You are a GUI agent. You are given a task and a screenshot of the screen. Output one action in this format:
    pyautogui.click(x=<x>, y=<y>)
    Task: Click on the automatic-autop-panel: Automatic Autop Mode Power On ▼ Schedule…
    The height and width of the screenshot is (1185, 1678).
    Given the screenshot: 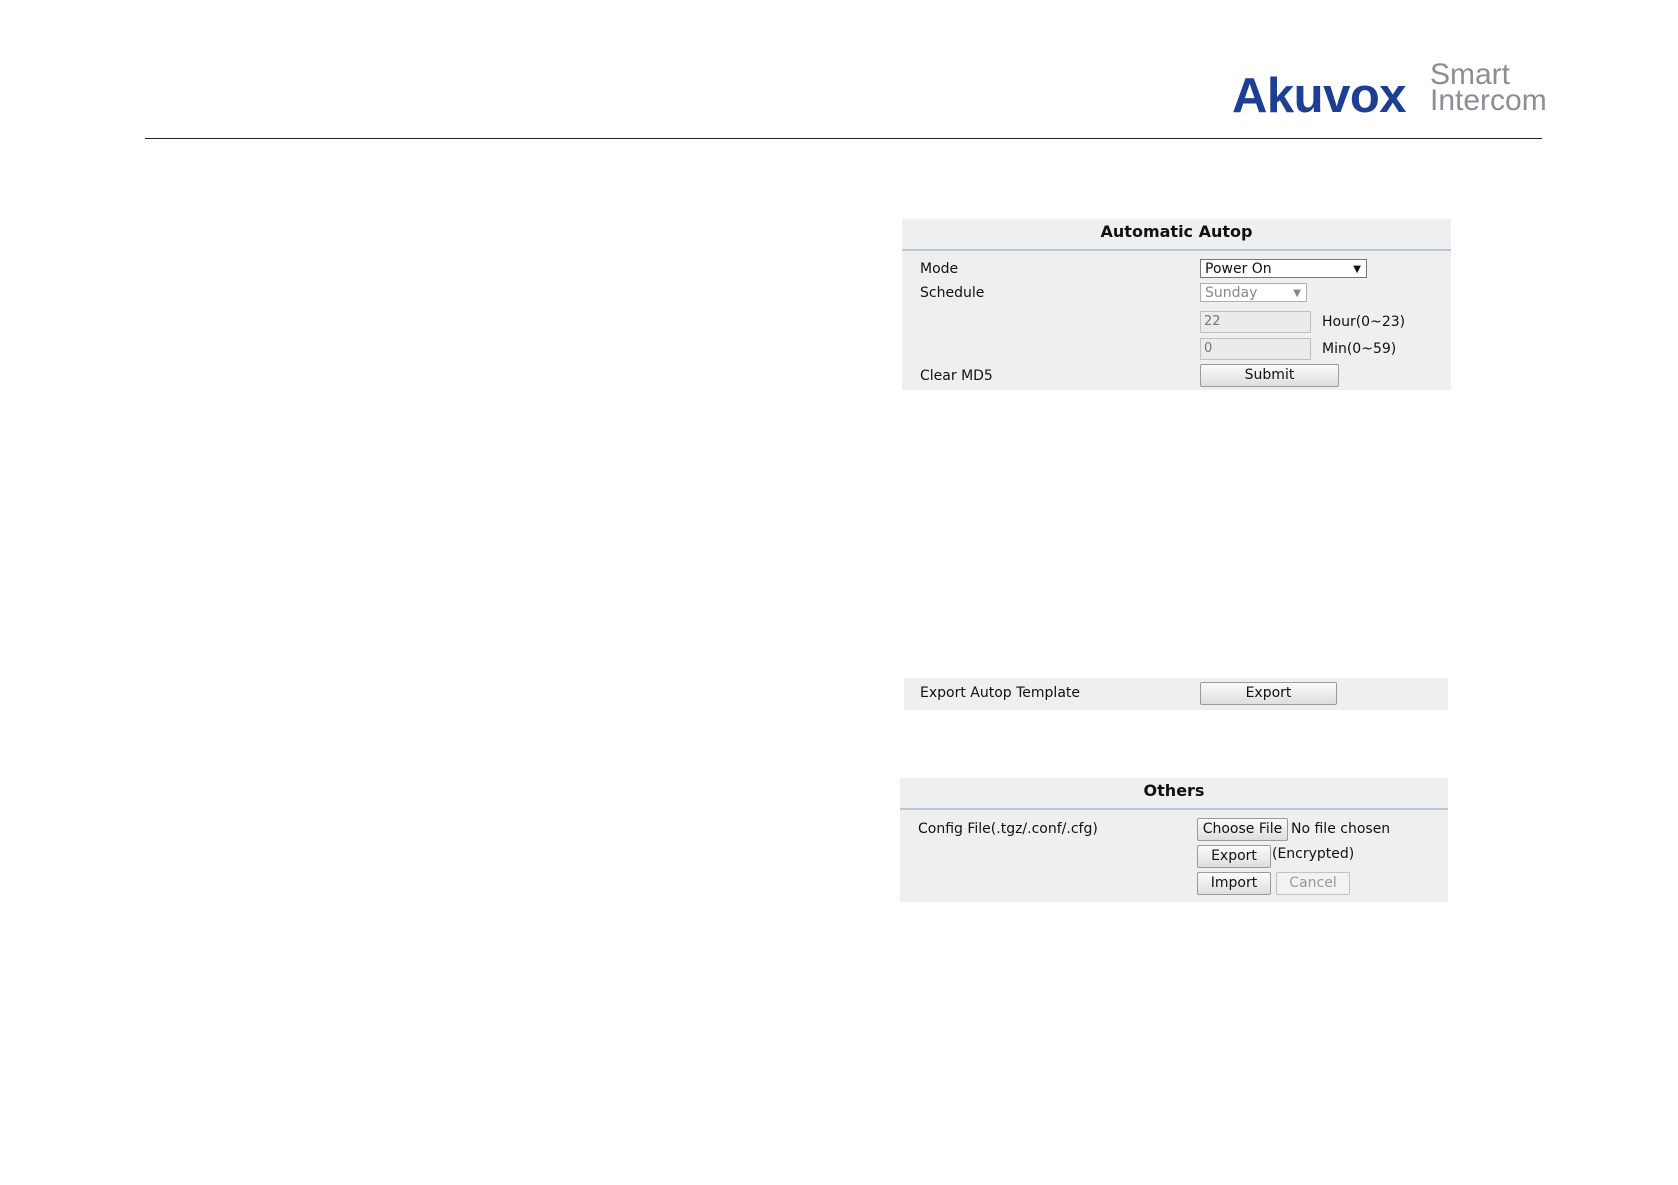 What is the action you would take?
    pyautogui.click(x=1176, y=304)
    